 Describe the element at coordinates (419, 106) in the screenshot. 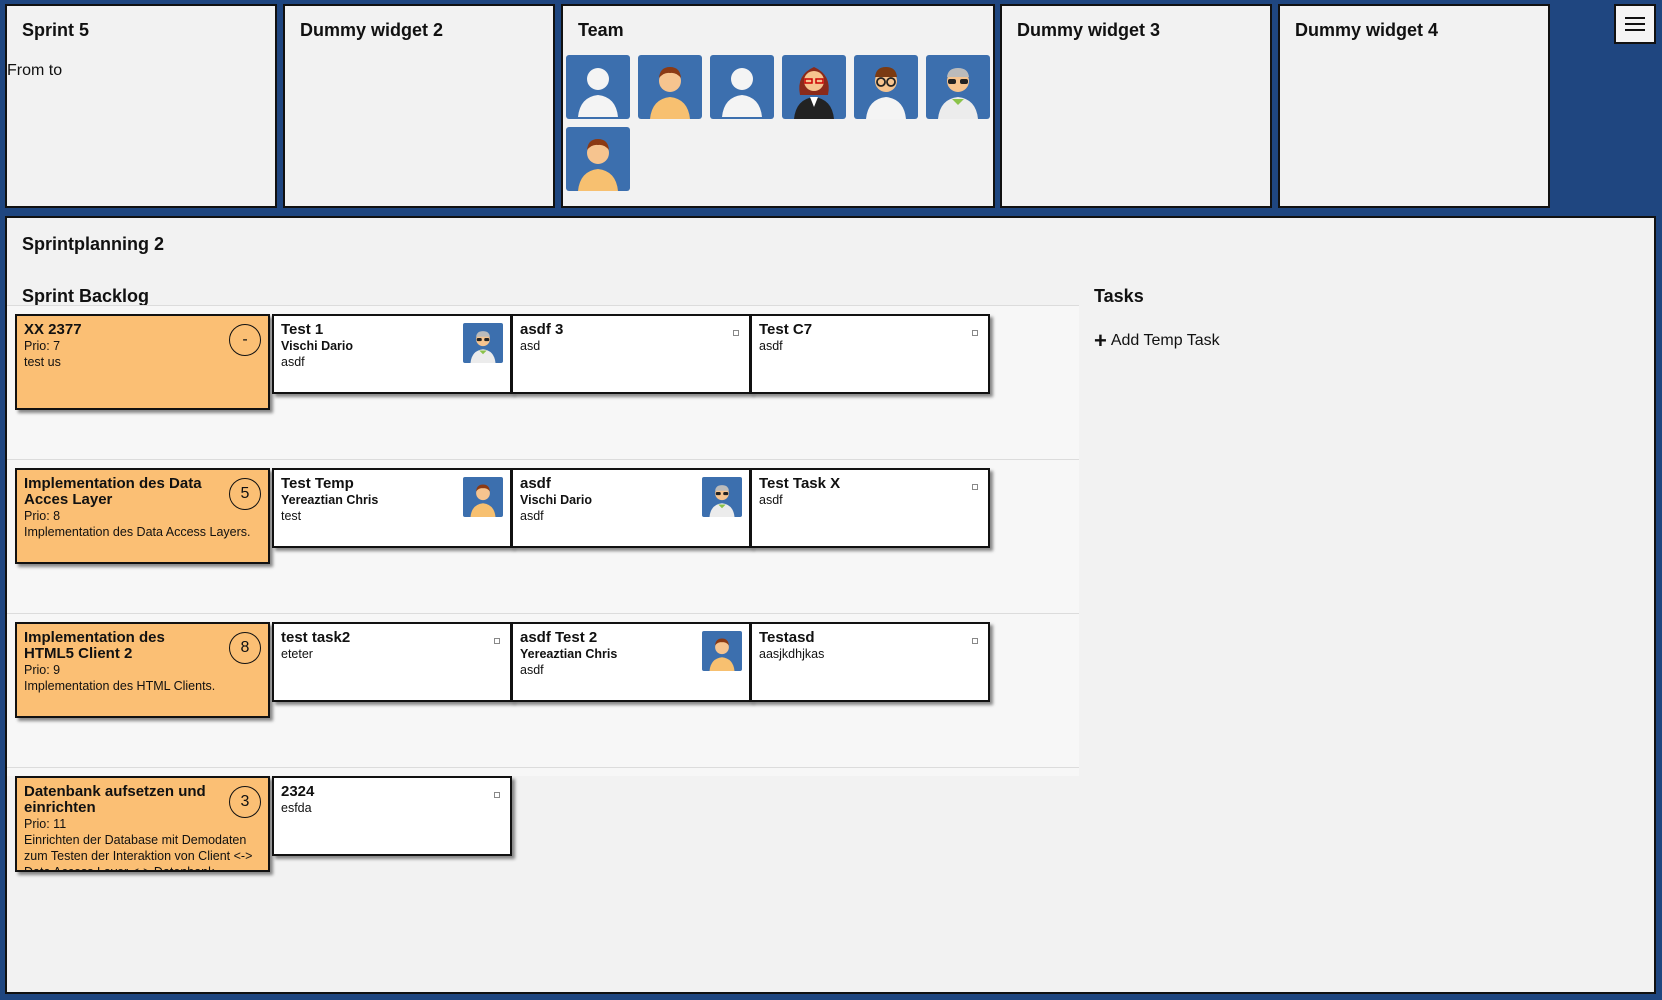

I see `dummy-widget-2: Dummy widget 2` at that location.